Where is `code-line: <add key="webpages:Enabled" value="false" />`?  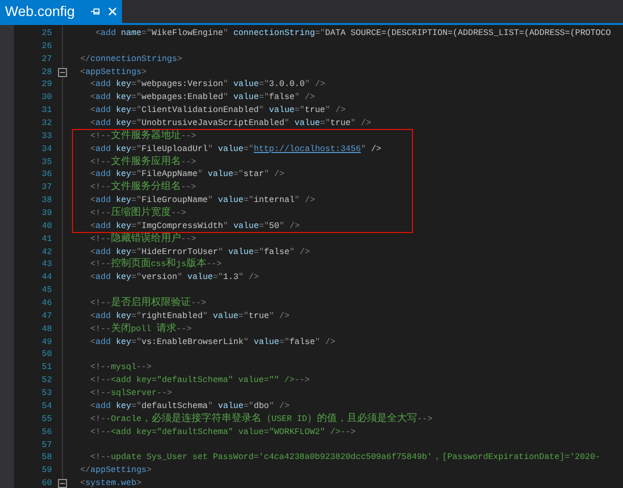
code-line: <add key="webpages:Enabled" value="false" /> is located at coordinates (202, 97).